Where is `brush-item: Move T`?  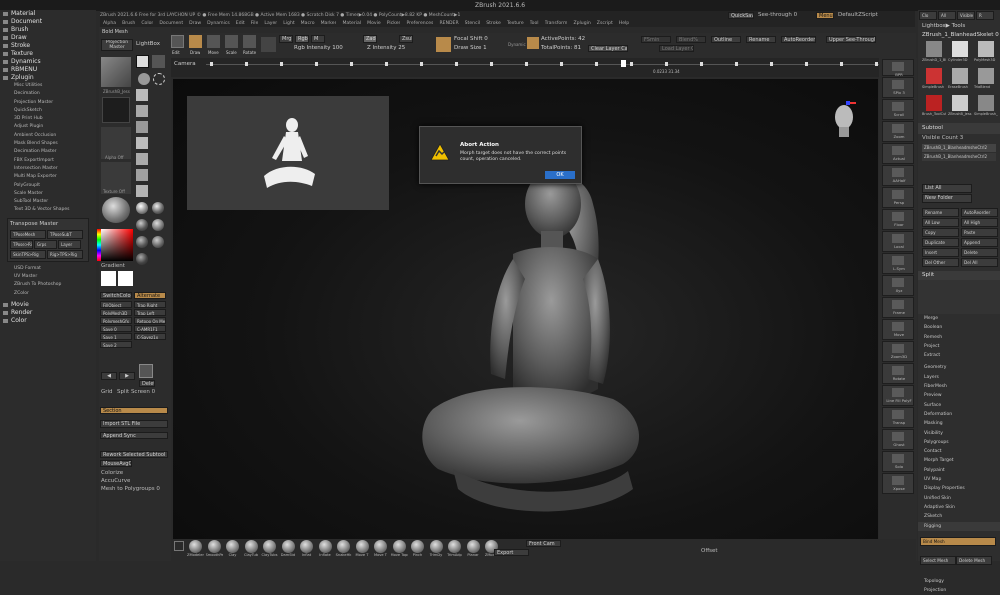 brush-item: Move T is located at coordinates (380, 550).